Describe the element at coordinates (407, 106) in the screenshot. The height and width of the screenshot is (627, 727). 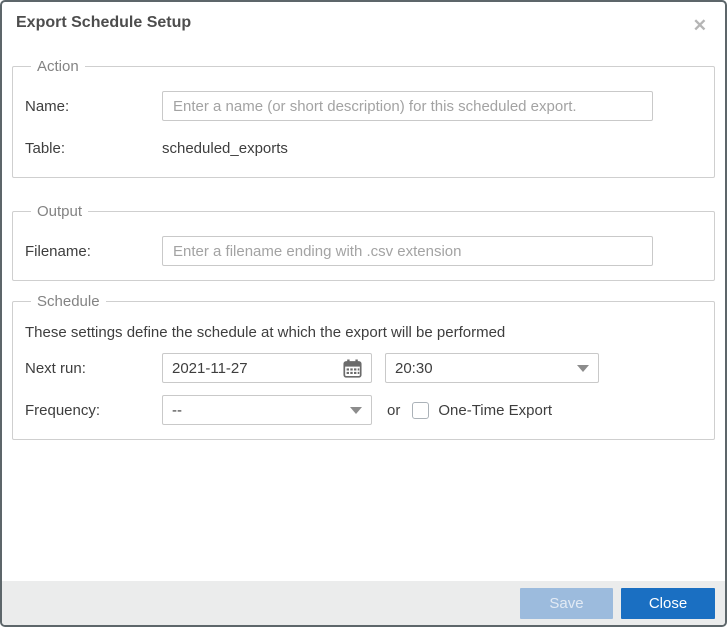
I see `name-input` at that location.